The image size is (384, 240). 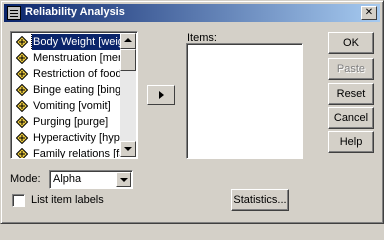 What do you see at coordinates (91, 179) in the screenshot?
I see `mode-select: Alpha` at bounding box center [91, 179].